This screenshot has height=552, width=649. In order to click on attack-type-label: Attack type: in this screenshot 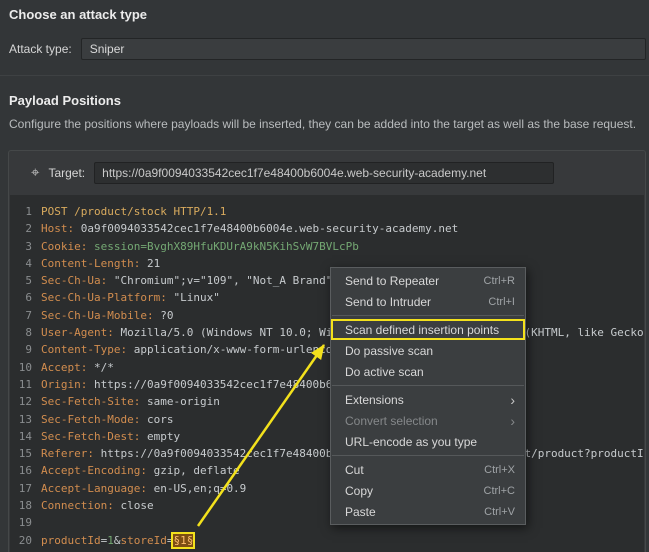, I will do `click(40, 49)`.